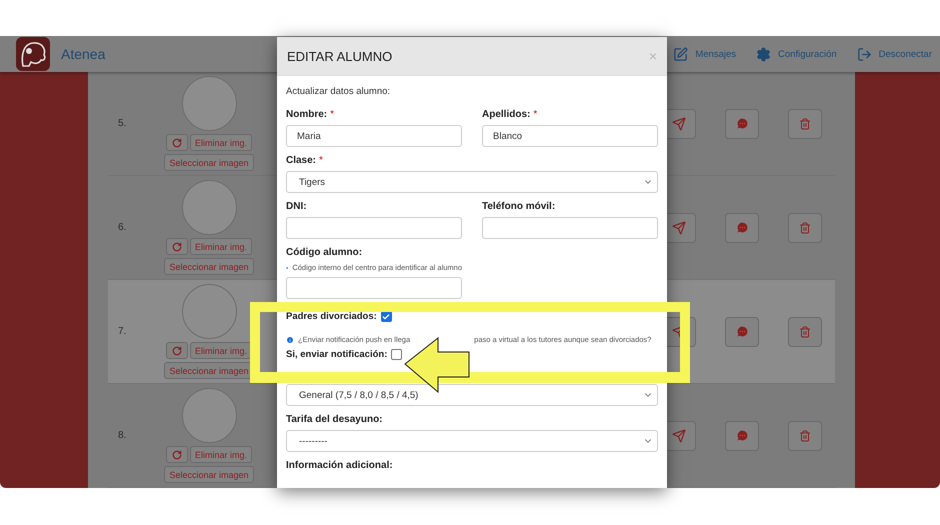  What do you see at coordinates (472, 441) in the screenshot?
I see `select-field: ---------` at bounding box center [472, 441].